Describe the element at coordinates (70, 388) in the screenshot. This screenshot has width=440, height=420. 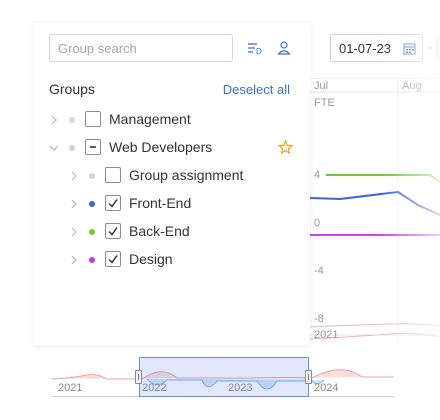
I see `navigator-year-label: 2021` at that location.